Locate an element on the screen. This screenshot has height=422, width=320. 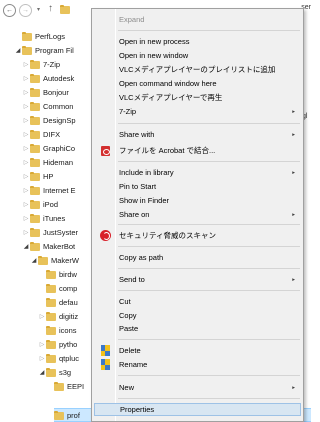
menu-item-cut: Cut is located at coordinates (197, 301).